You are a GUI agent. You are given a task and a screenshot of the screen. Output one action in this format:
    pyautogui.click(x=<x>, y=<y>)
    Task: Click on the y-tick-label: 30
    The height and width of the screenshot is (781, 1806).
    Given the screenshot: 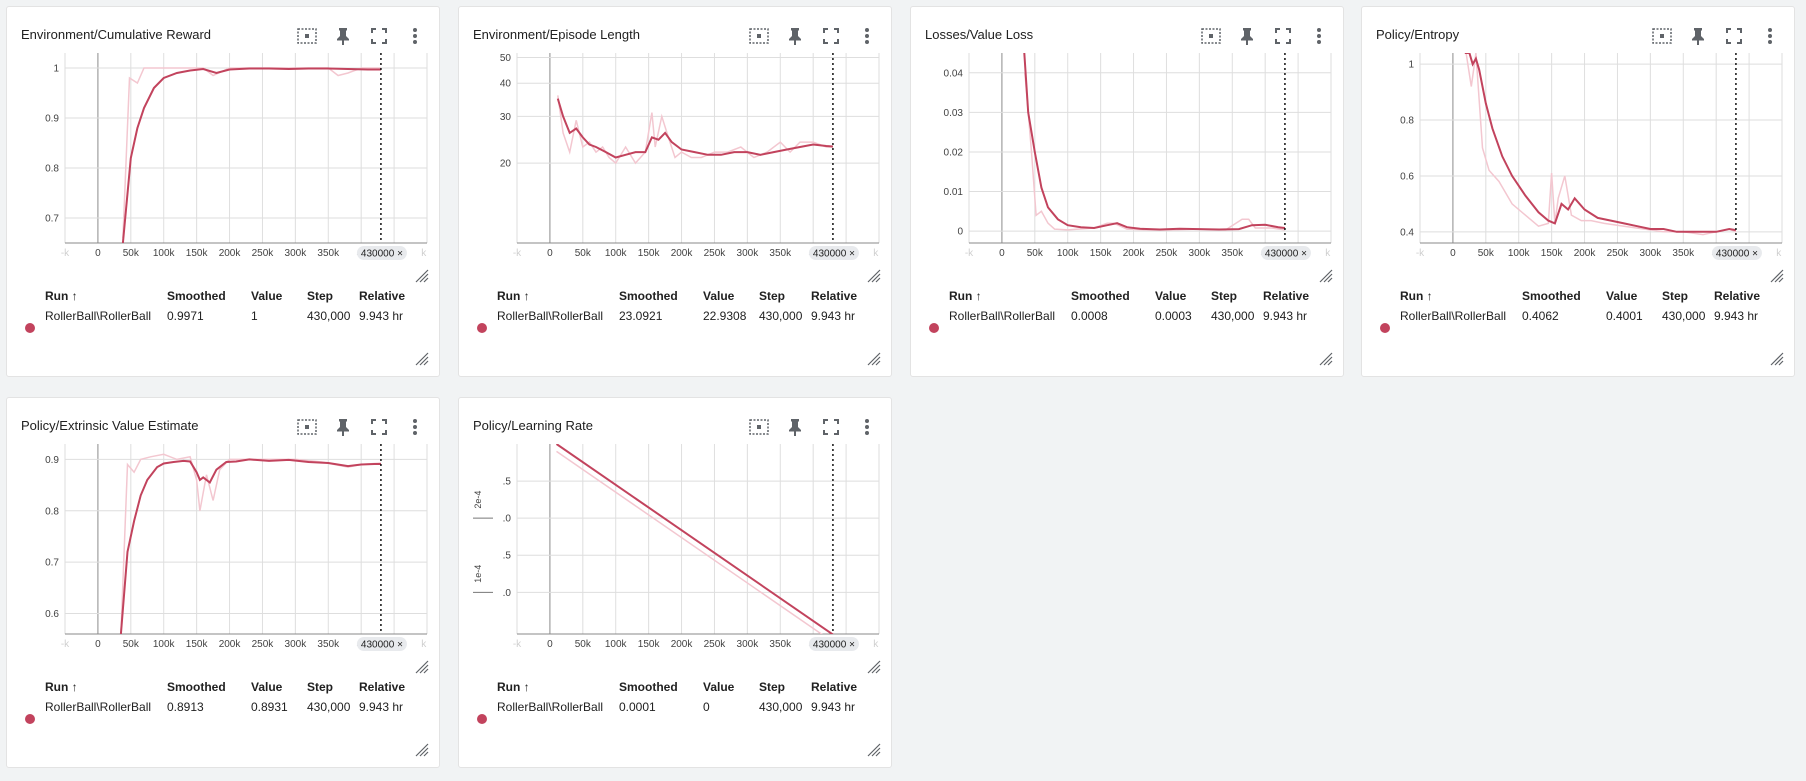 What is the action you would take?
    pyautogui.click(x=506, y=117)
    